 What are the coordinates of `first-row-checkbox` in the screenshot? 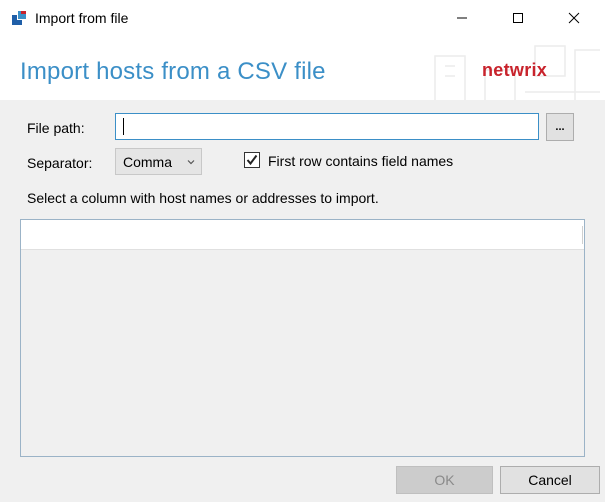 It's located at (252, 160).